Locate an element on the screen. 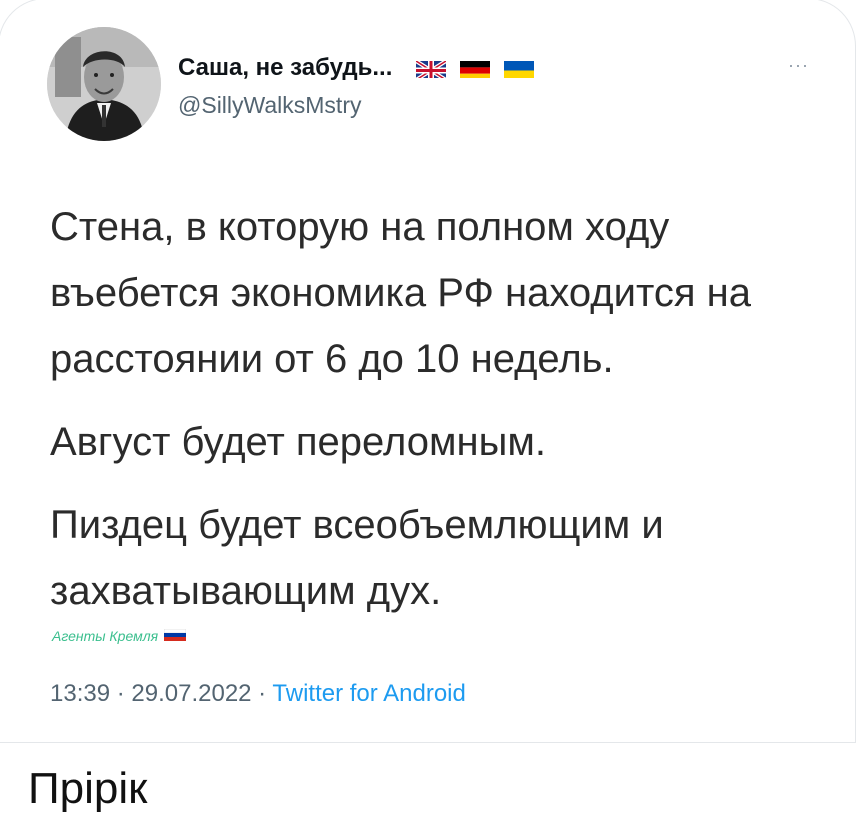  tweet-meta: 13:39 · 29.07.2022 · Twitter for Android is located at coordinates (258, 694).